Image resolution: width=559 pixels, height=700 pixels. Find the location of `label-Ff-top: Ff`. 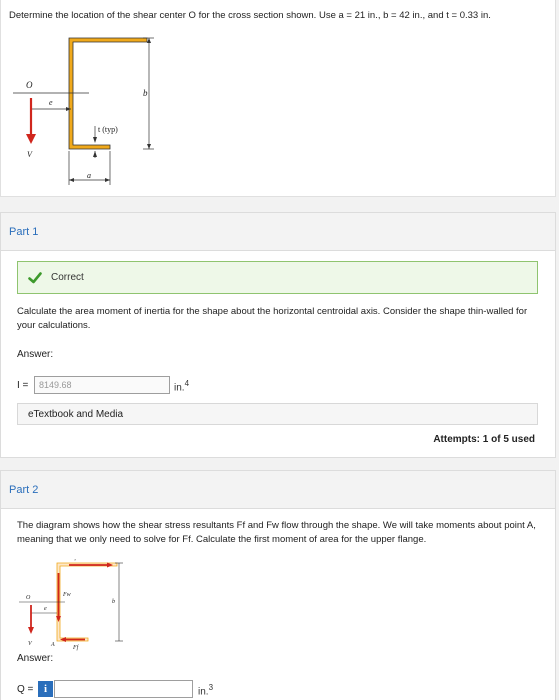

label-Ff-top: Ff is located at coordinates (74, 560).